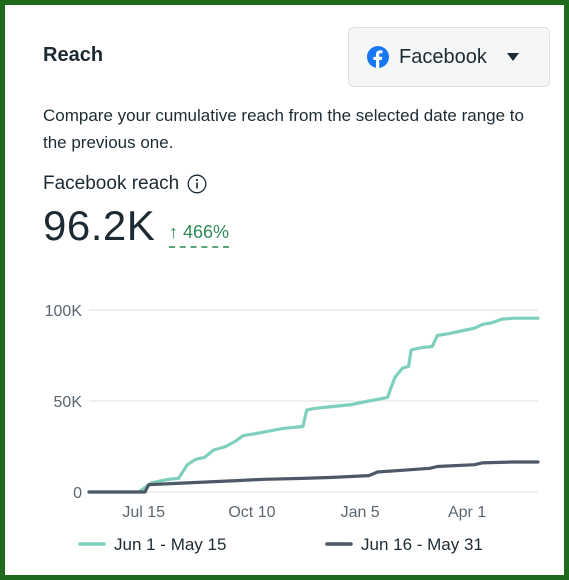  Describe the element at coordinates (360, 512) in the screenshot. I see `x-tick-label: Jan 5` at that location.